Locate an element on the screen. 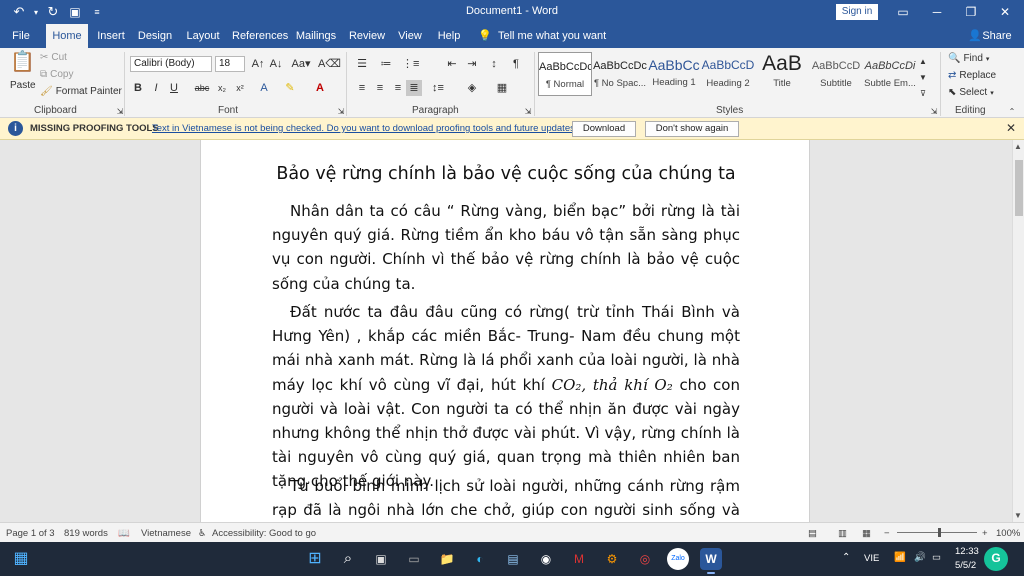 Image resolution: width=1024 pixels, height=576 pixels. underline-icon: U is located at coordinates (174, 88).